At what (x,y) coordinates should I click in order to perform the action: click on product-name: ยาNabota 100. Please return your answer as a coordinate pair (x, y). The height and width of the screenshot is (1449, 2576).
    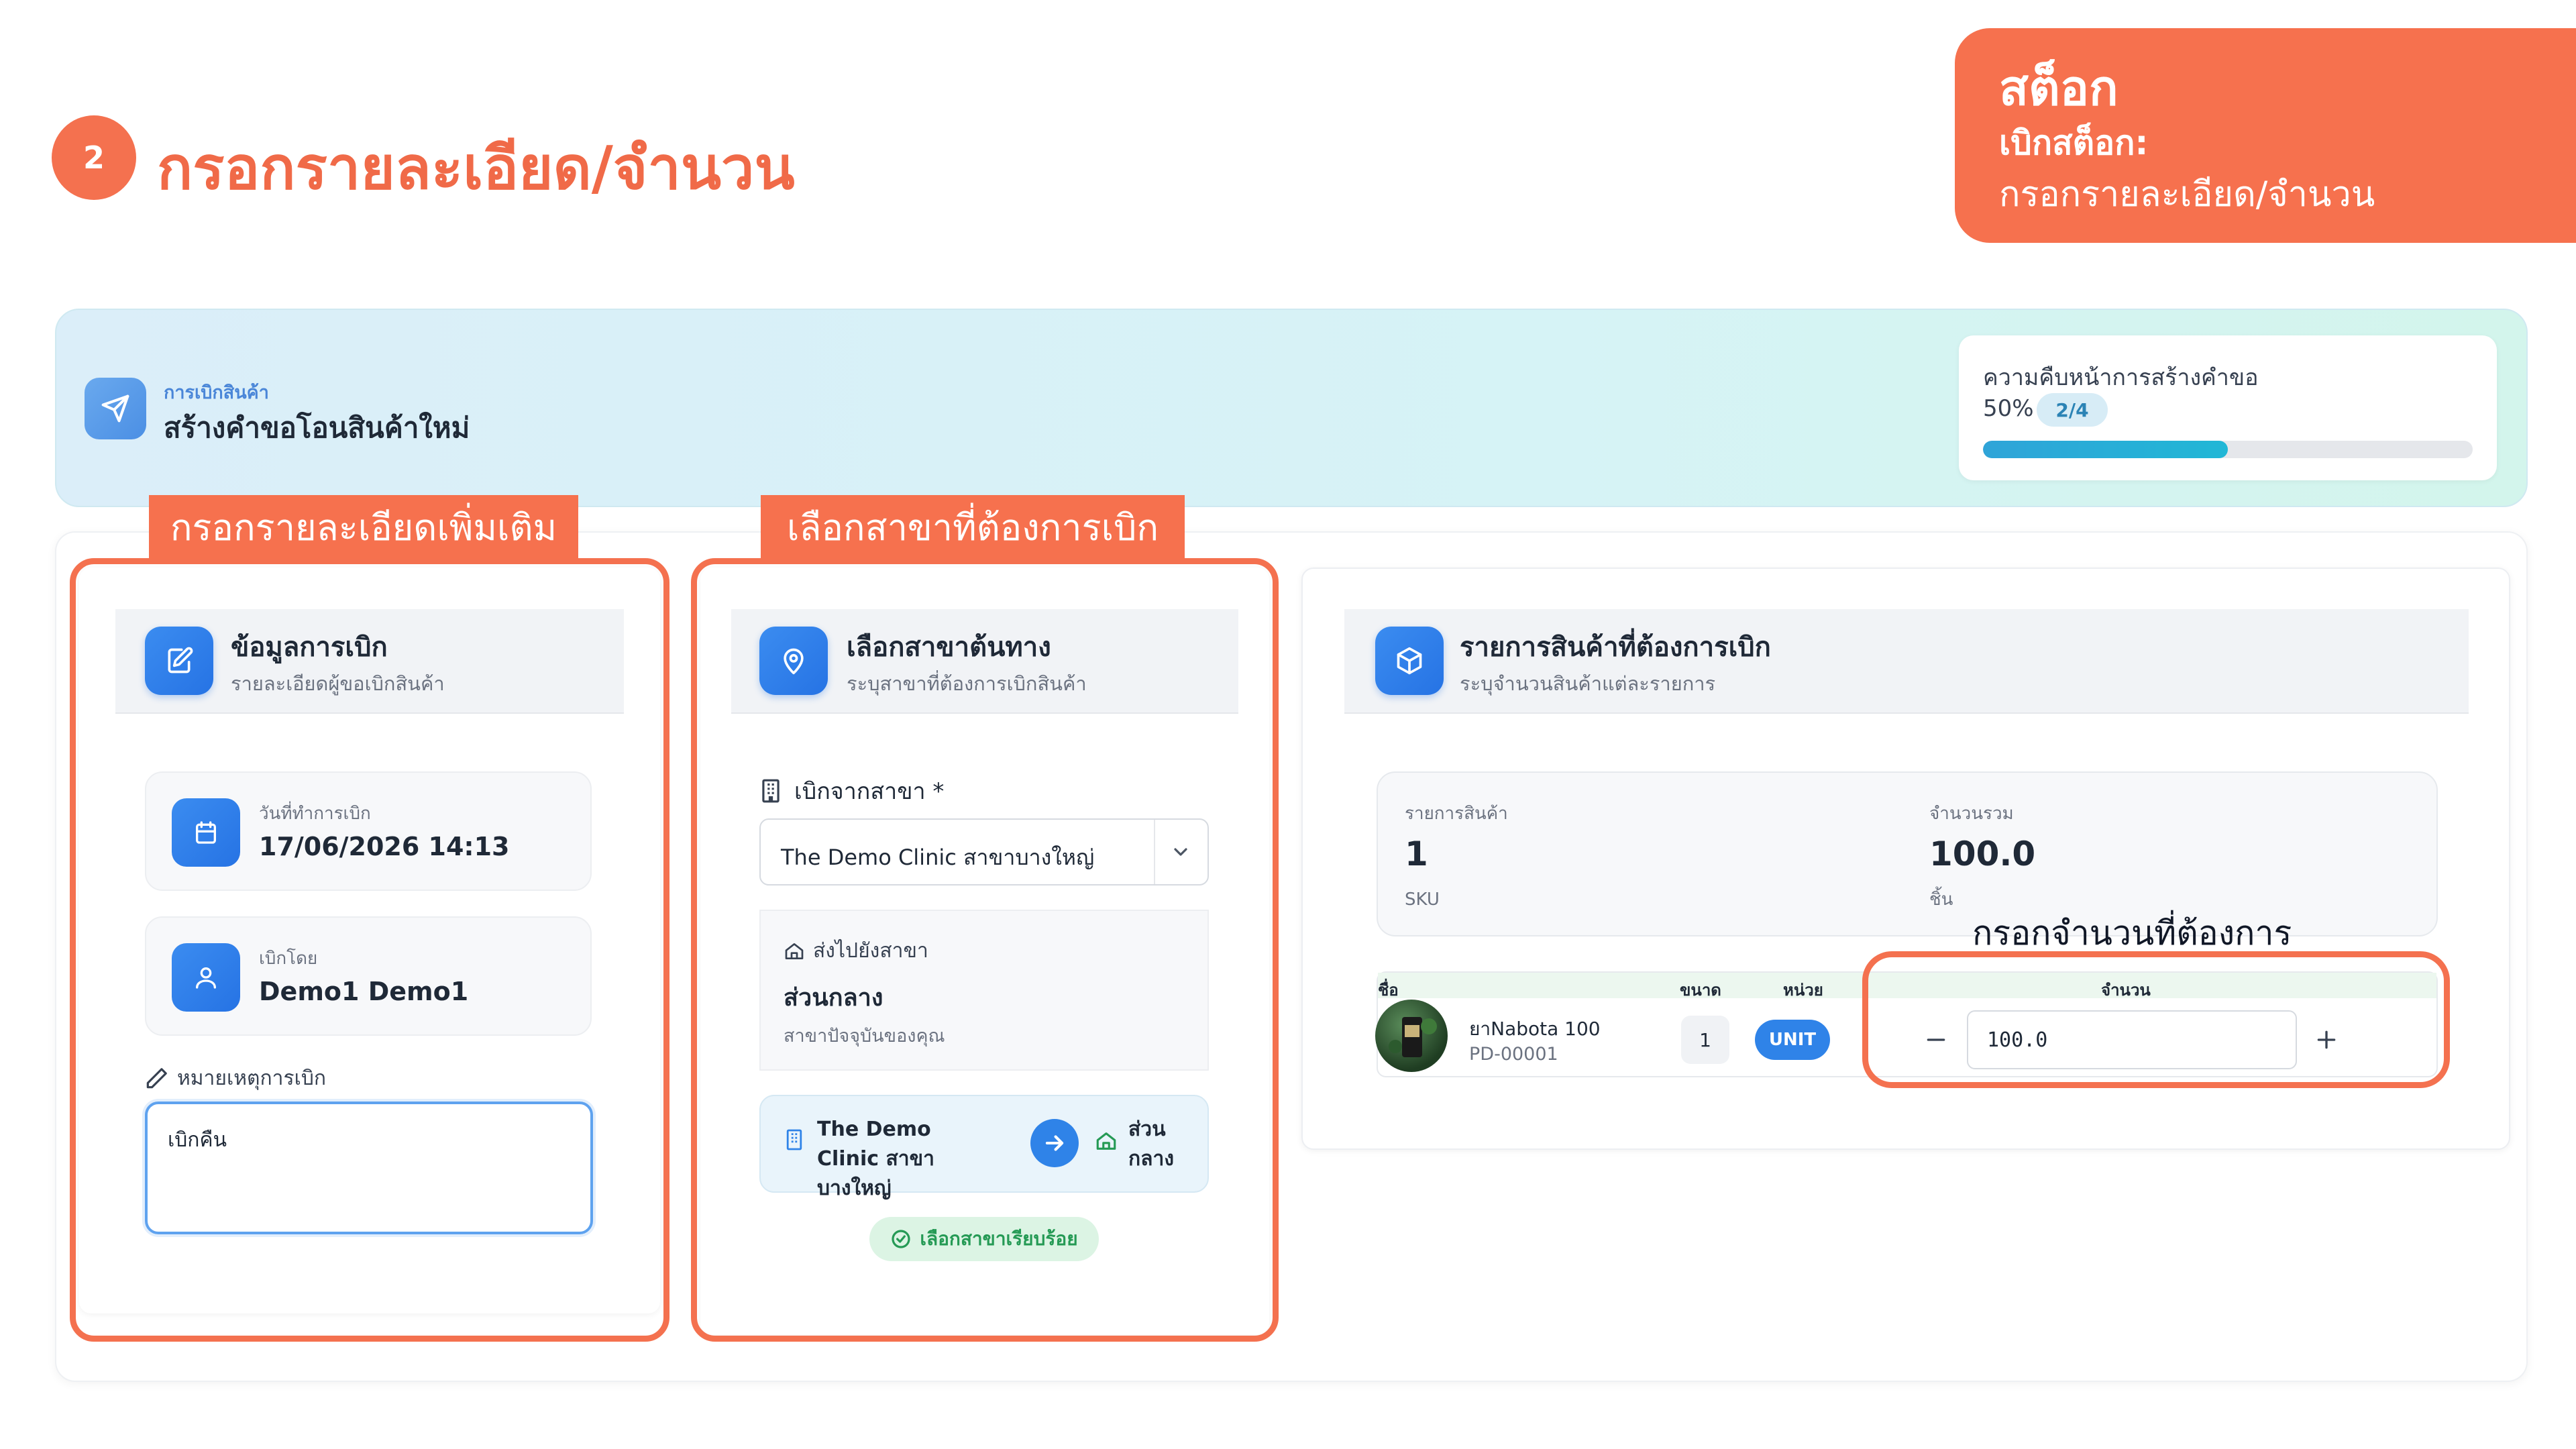
    Looking at the image, I should click on (1535, 1029).